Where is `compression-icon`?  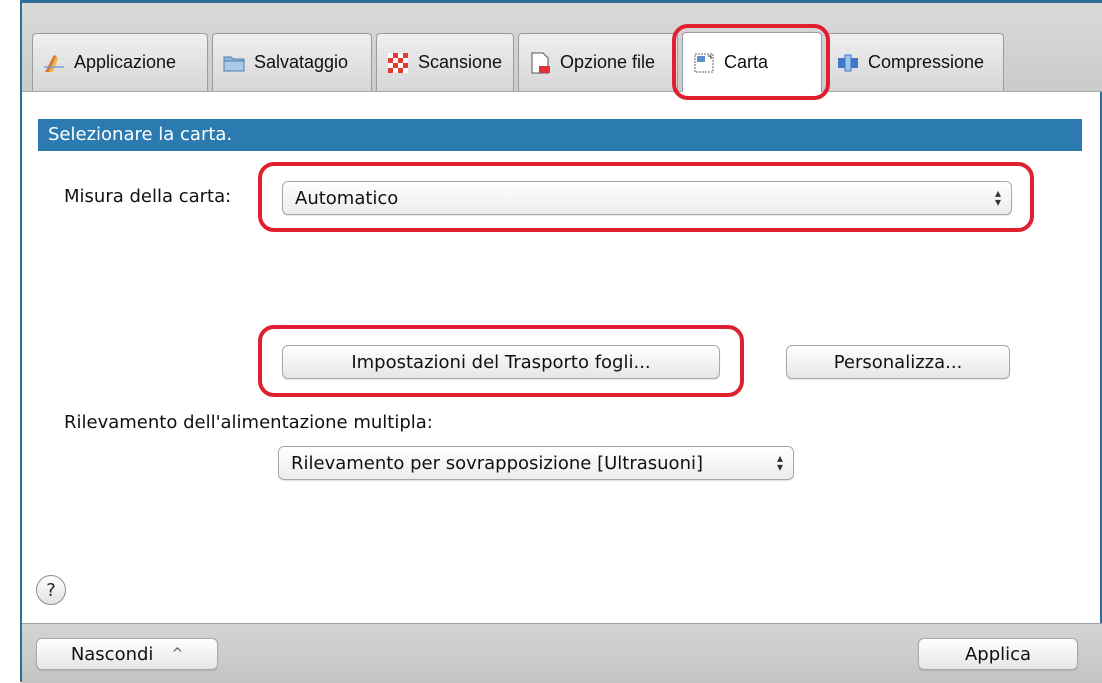 compression-icon is located at coordinates (848, 63).